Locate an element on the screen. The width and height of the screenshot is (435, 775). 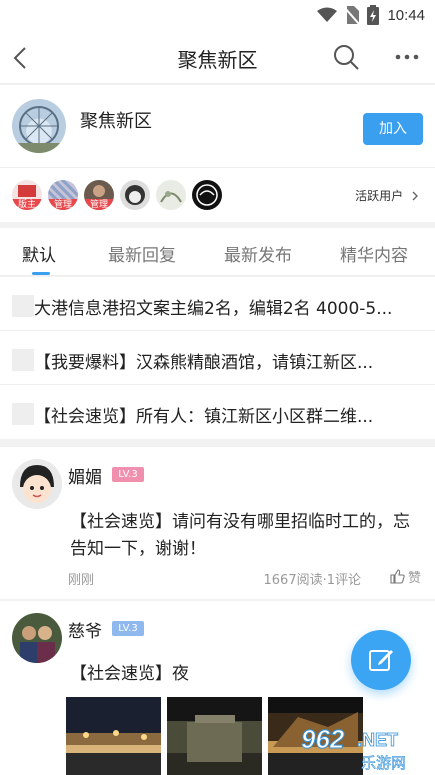
watermark-logo: 962 .NET 乐游网 is located at coordinates (364, 747).